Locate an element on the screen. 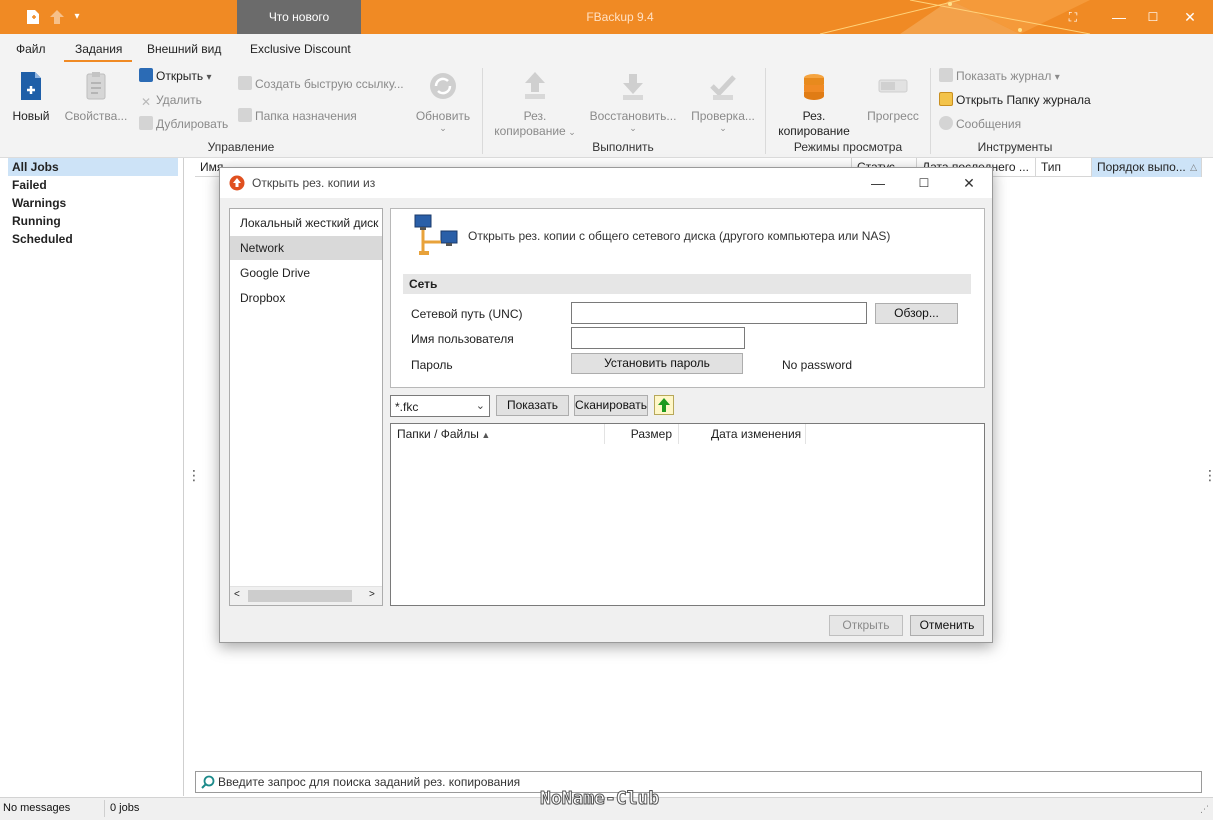  check-button: Проверка... ⌄ is located at coordinates (723, 101).